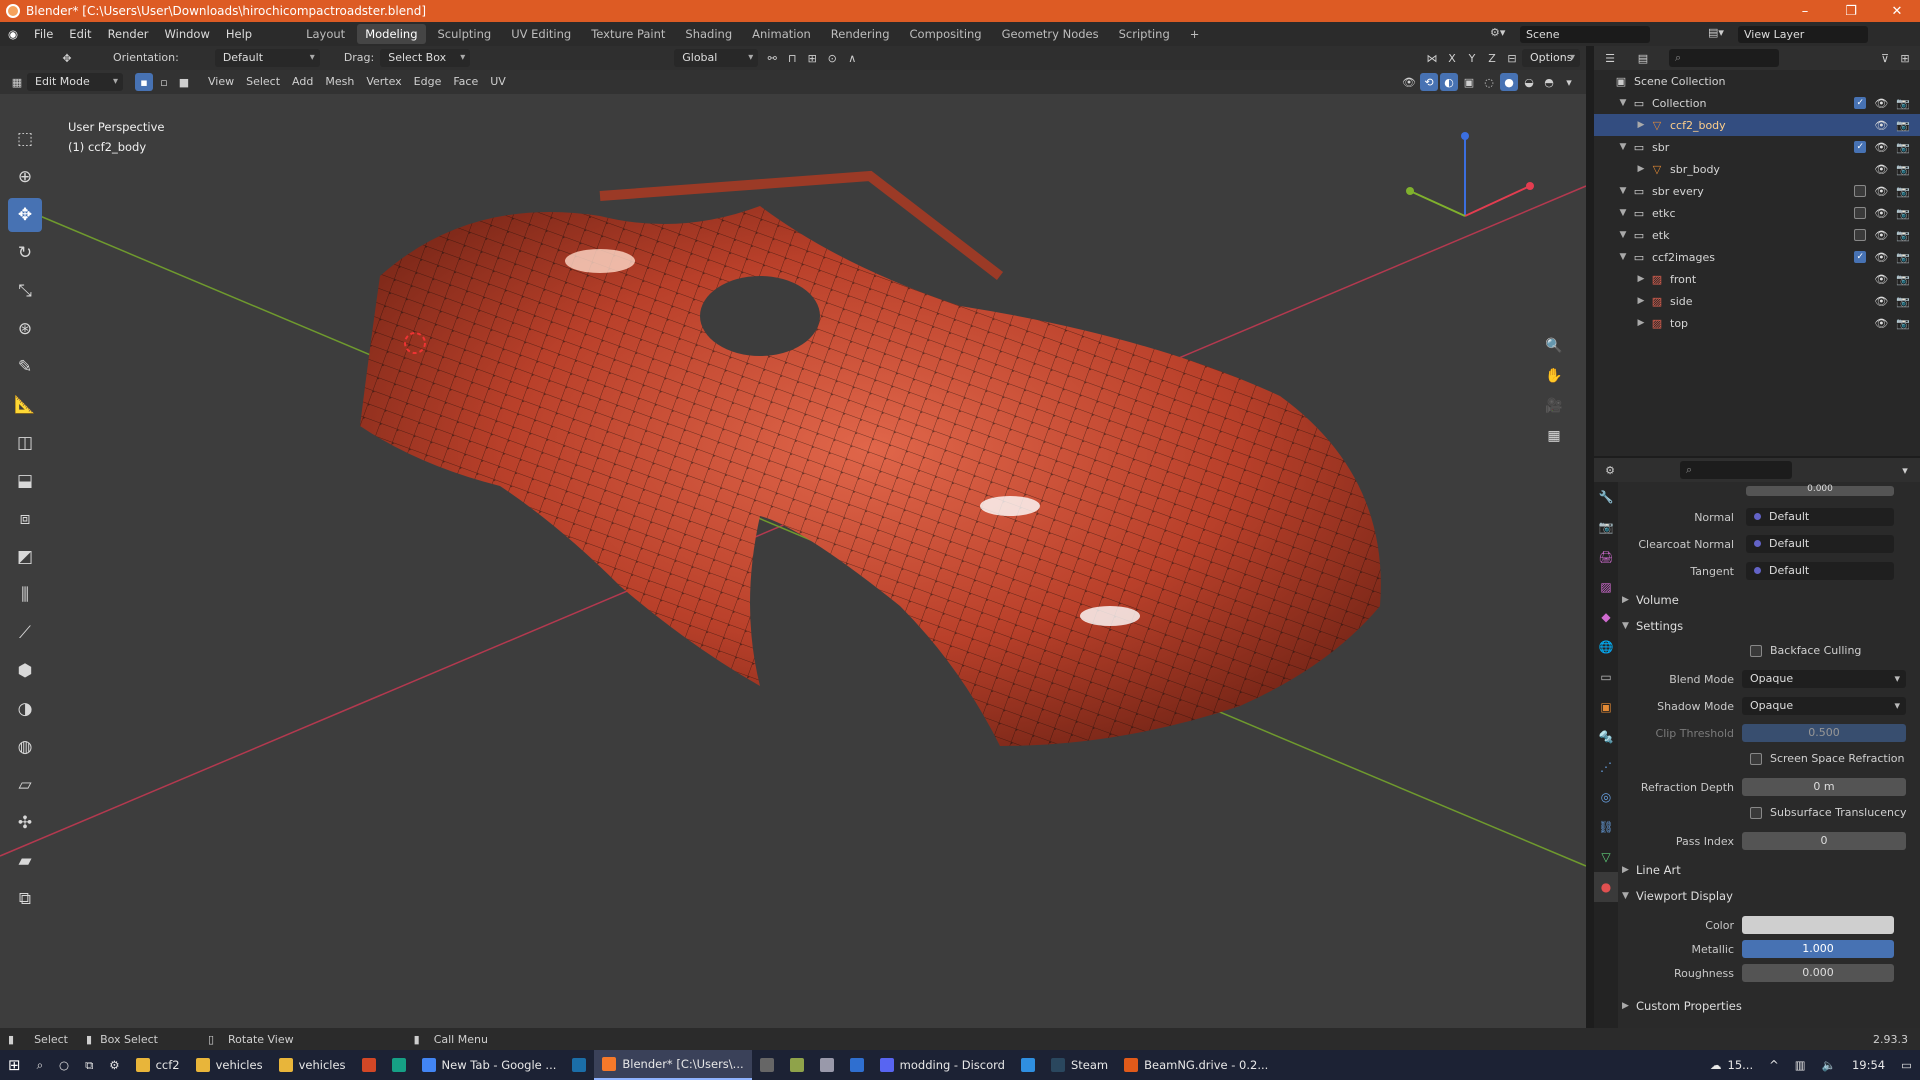 The image size is (1920, 1080). I want to click on menu-edge: Edge, so click(428, 82).